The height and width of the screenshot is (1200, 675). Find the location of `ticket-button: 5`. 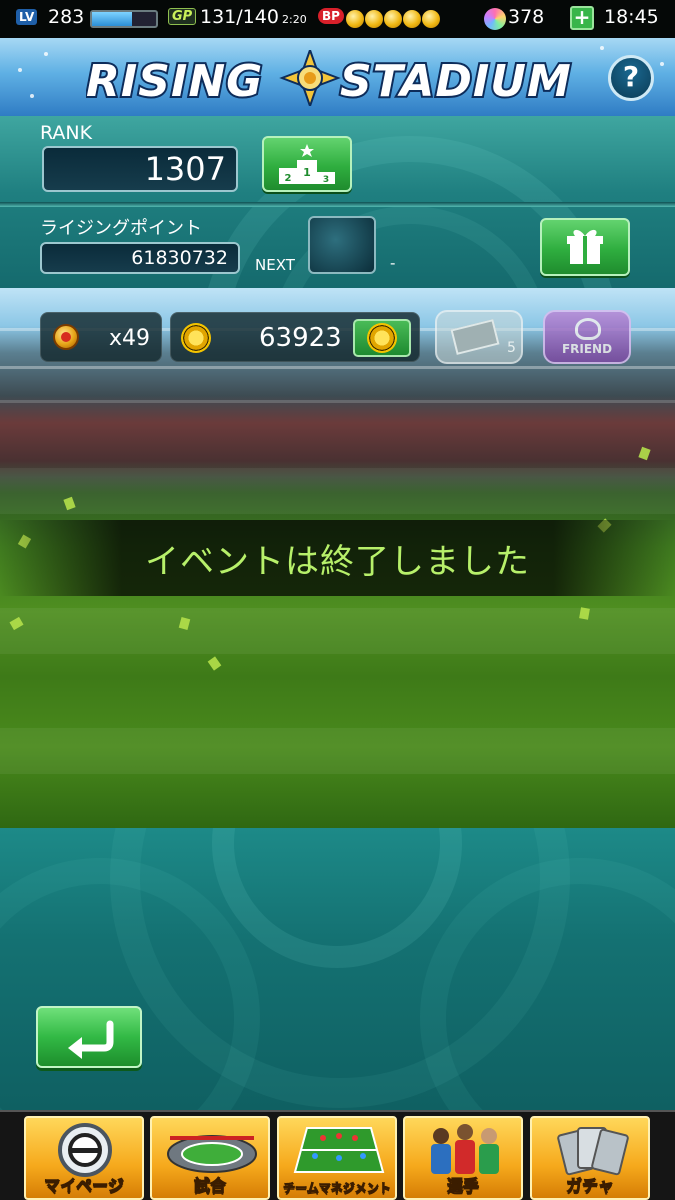

ticket-button: 5 is located at coordinates (479, 337).